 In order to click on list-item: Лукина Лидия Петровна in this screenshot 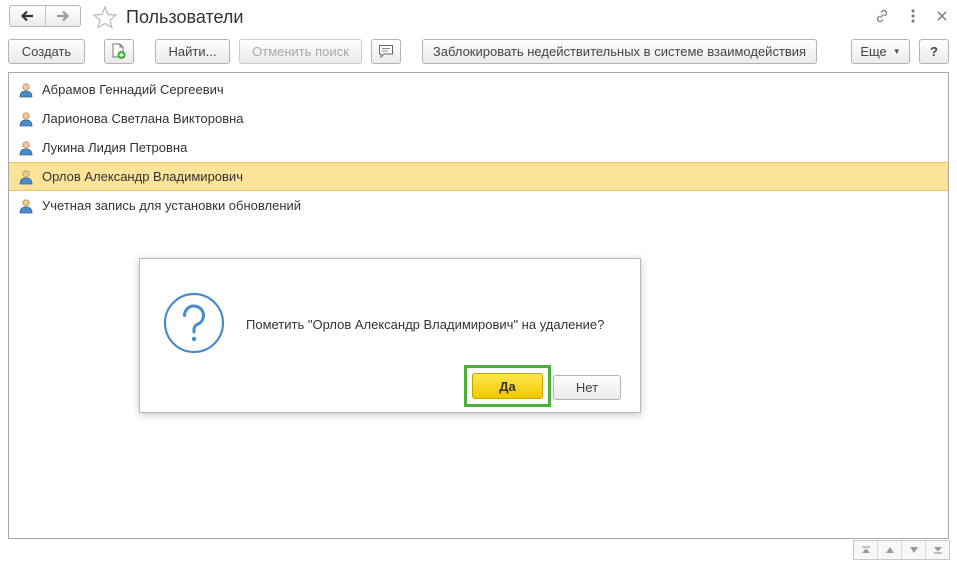, I will do `click(478, 147)`.